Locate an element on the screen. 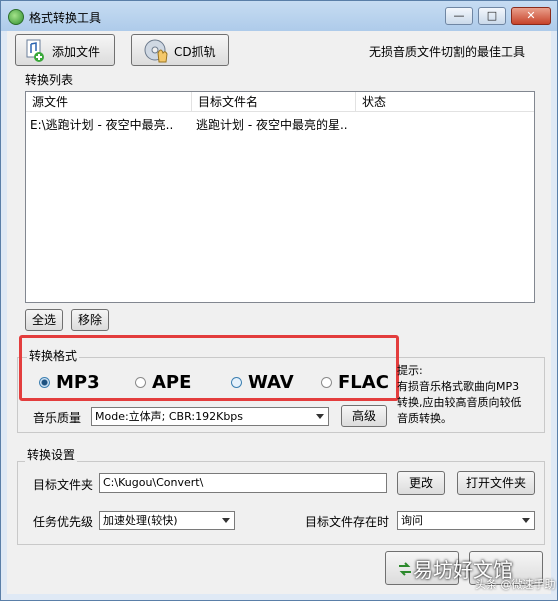 This screenshot has width=558, height=601. maximize-icon: □ is located at coordinates (492, 15).